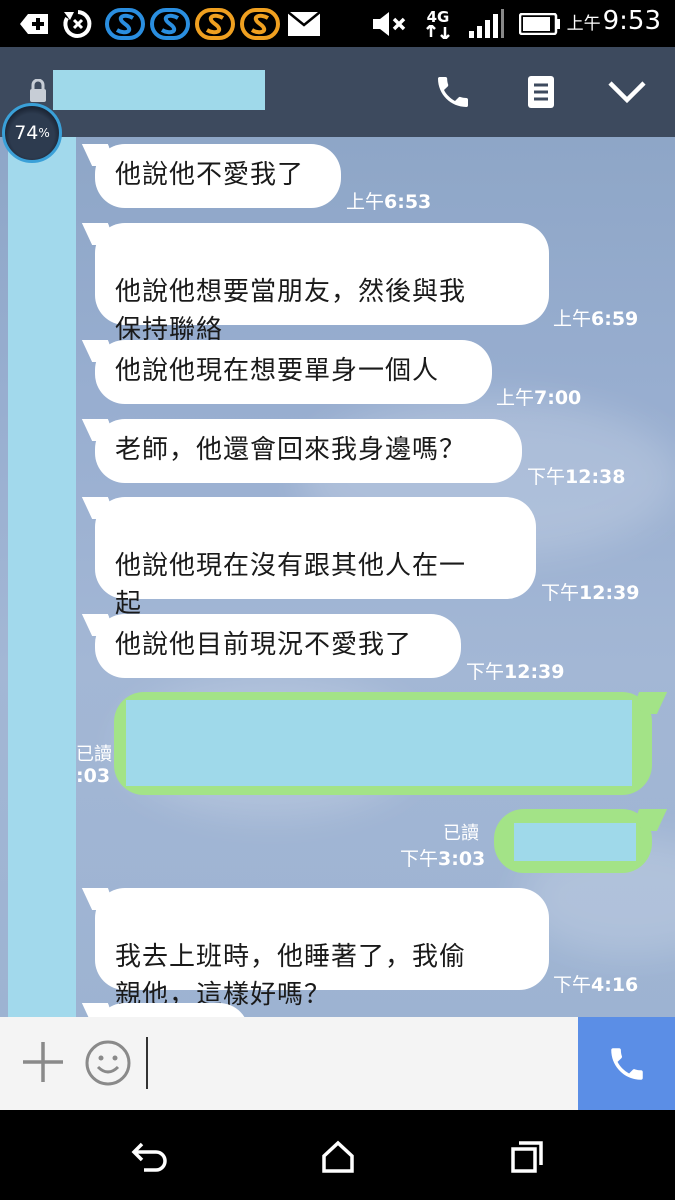 Image resolution: width=675 pixels, height=1200 pixels. I want to click on recents-icon, so click(527, 1157).